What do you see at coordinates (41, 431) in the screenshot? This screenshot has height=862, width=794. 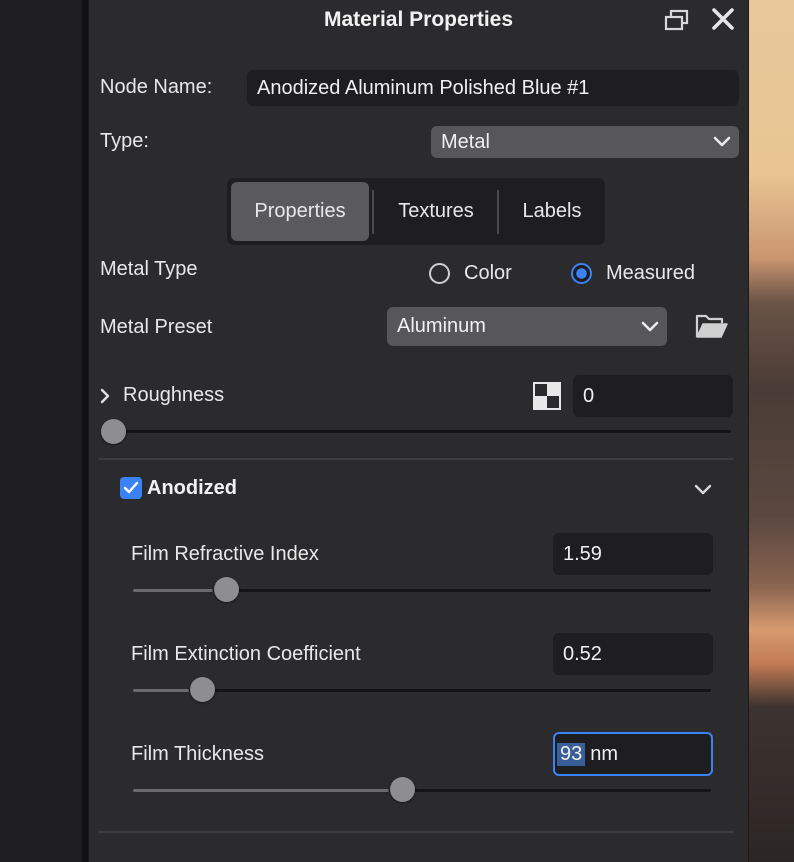 I see `background-left` at bounding box center [41, 431].